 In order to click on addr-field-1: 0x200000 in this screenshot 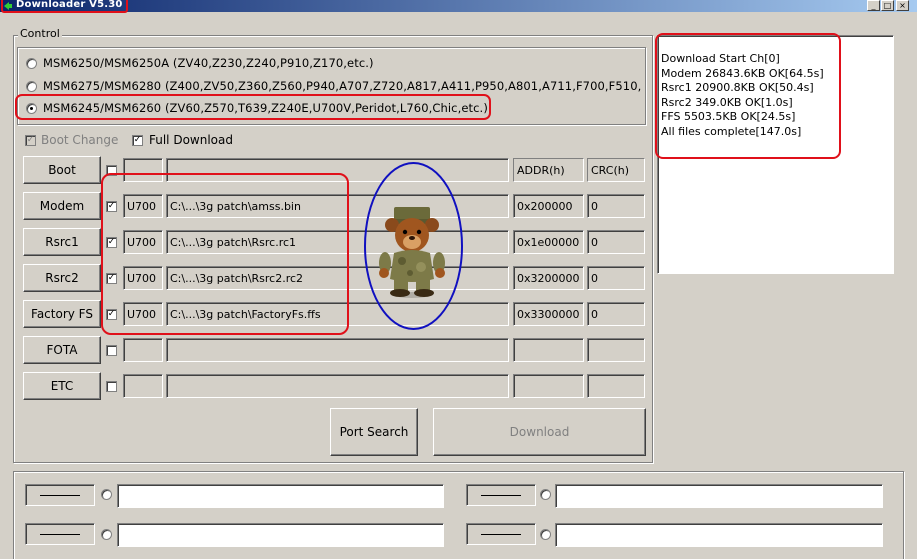, I will do `click(548, 206)`.